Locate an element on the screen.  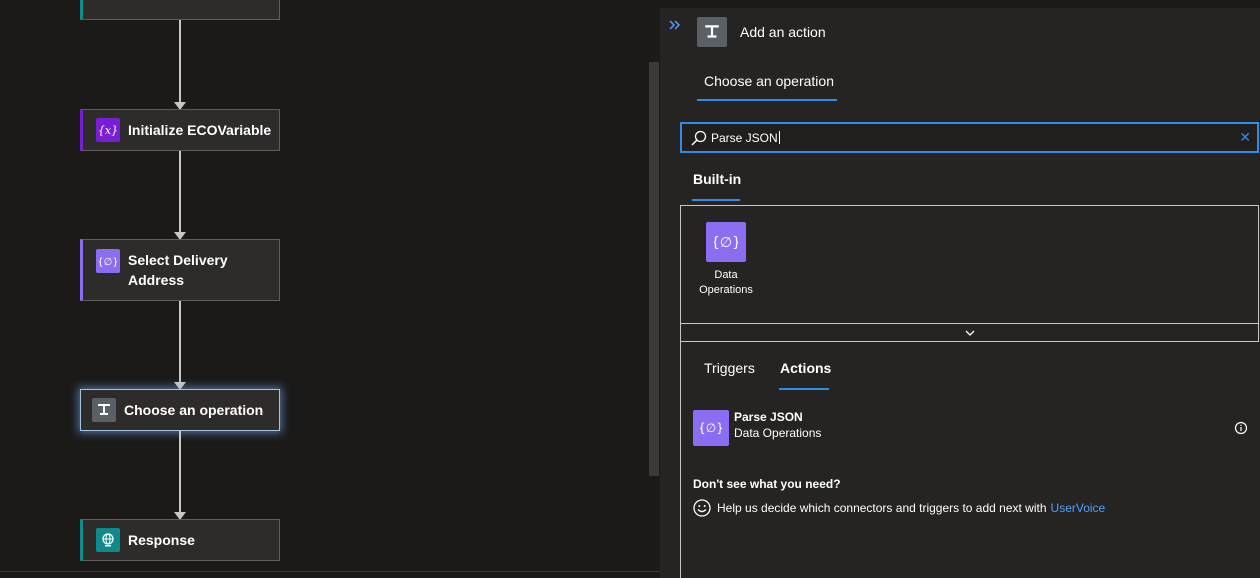
panel-title: Add an action is located at coordinates (783, 32).